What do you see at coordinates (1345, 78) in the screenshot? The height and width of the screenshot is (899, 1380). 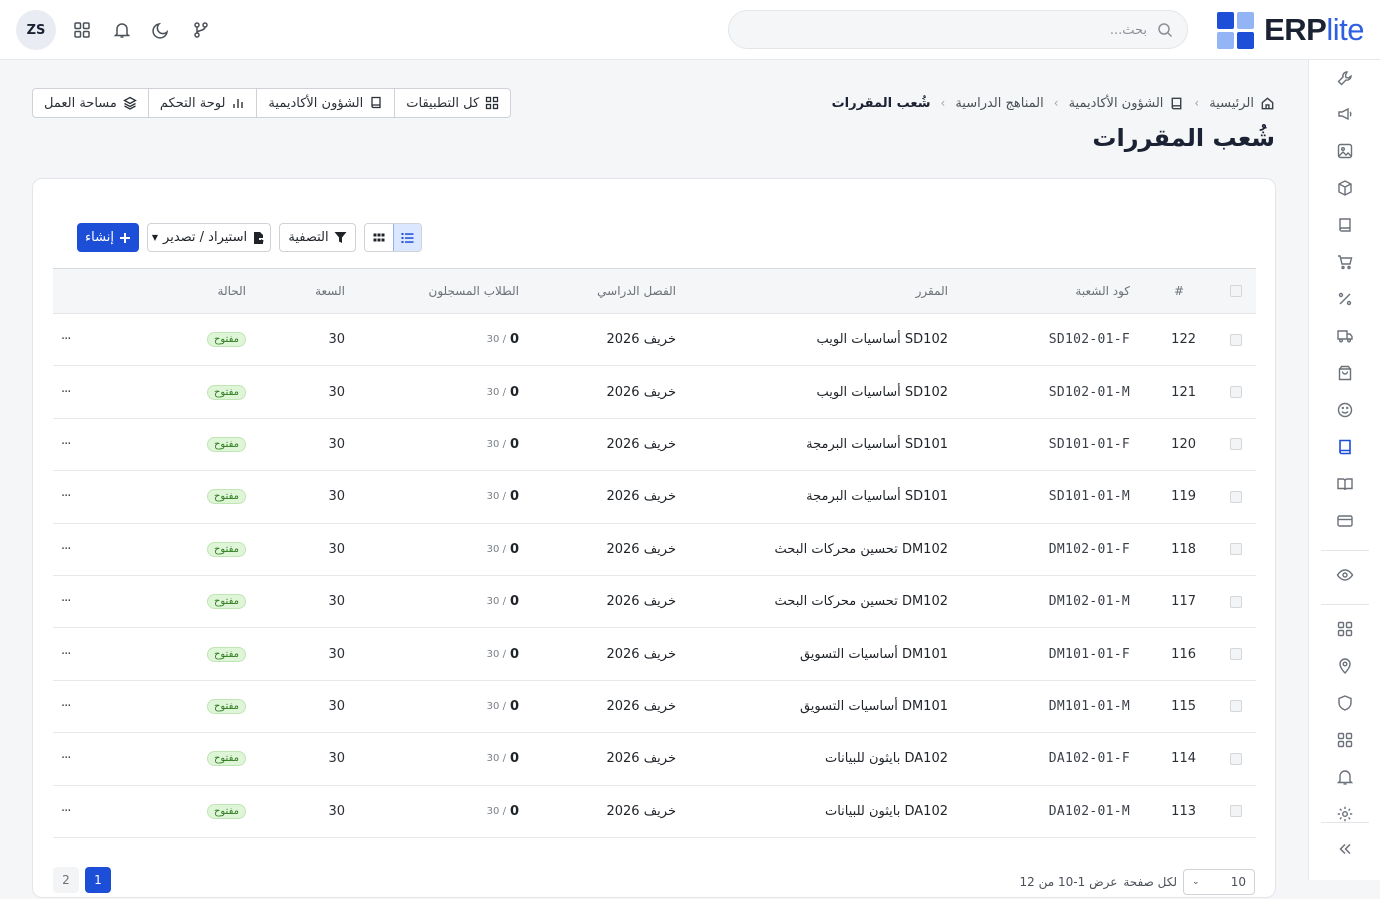 I see `wrench-icon` at bounding box center [1345, 78].